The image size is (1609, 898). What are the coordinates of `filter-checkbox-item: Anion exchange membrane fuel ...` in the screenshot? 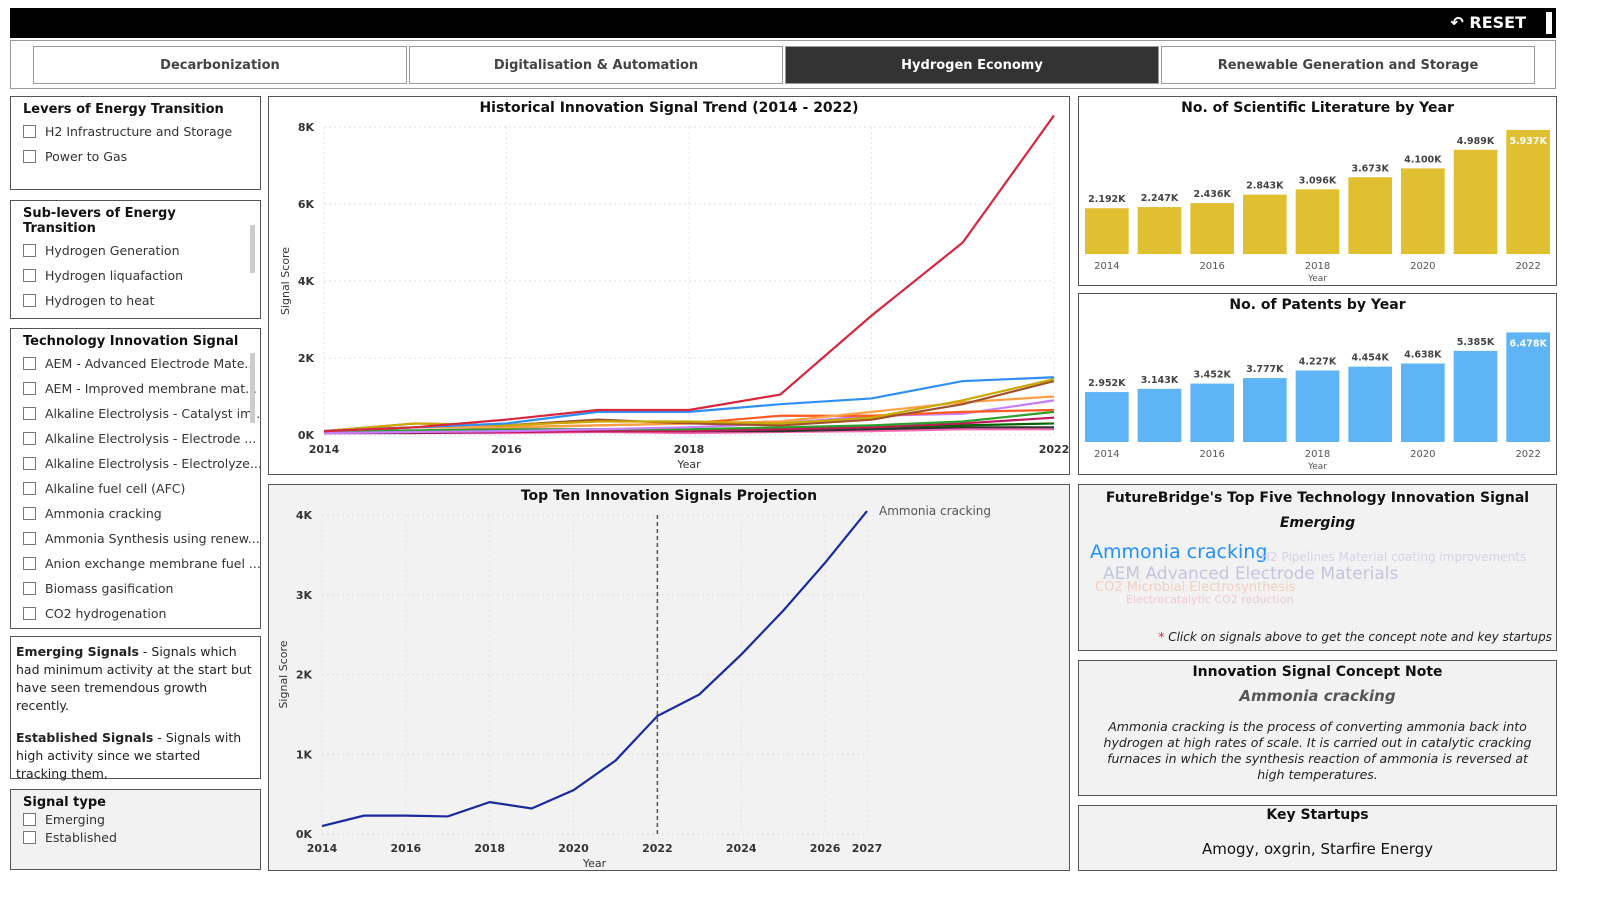 It's located at (135, 563).